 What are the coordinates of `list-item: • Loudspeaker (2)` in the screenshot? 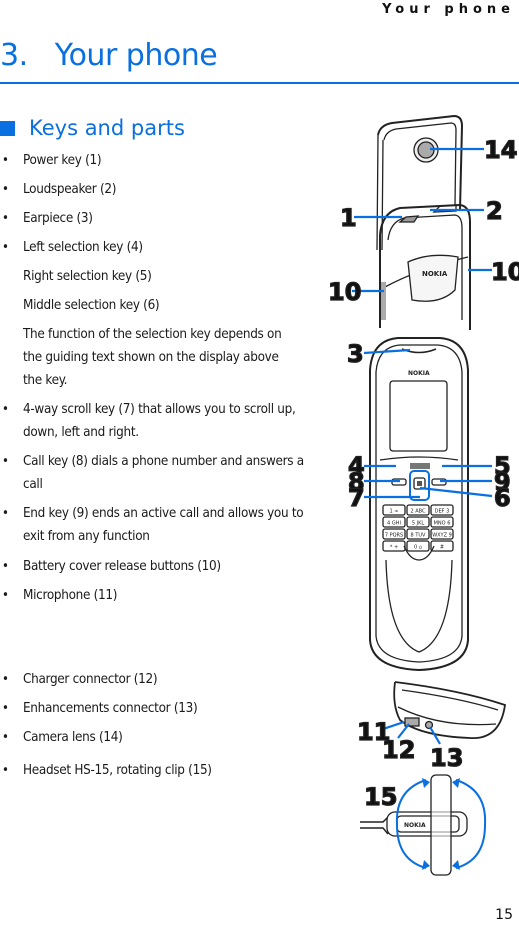 It's located at (162, 189).